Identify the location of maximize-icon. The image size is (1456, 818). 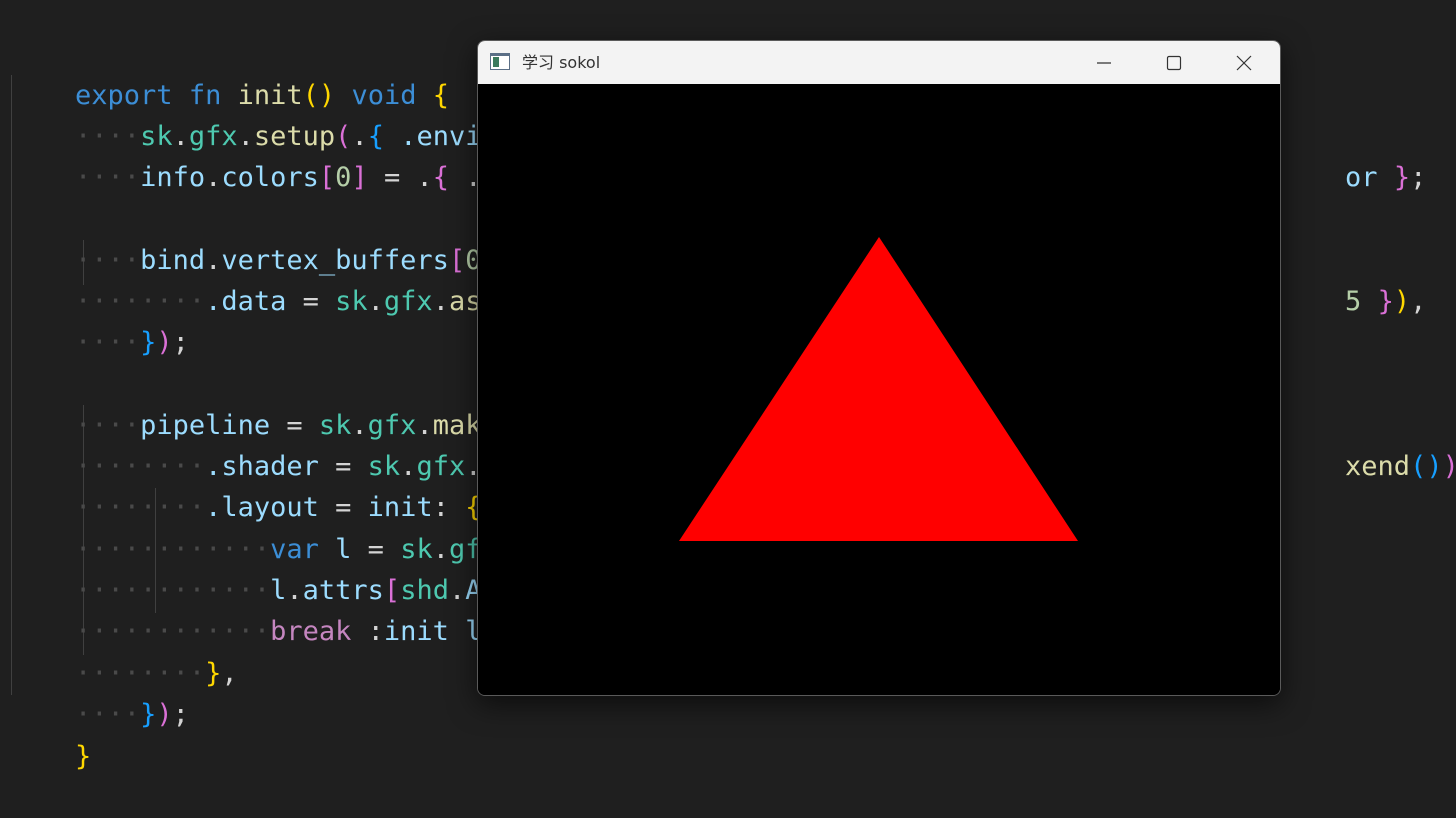
(1174, 62).